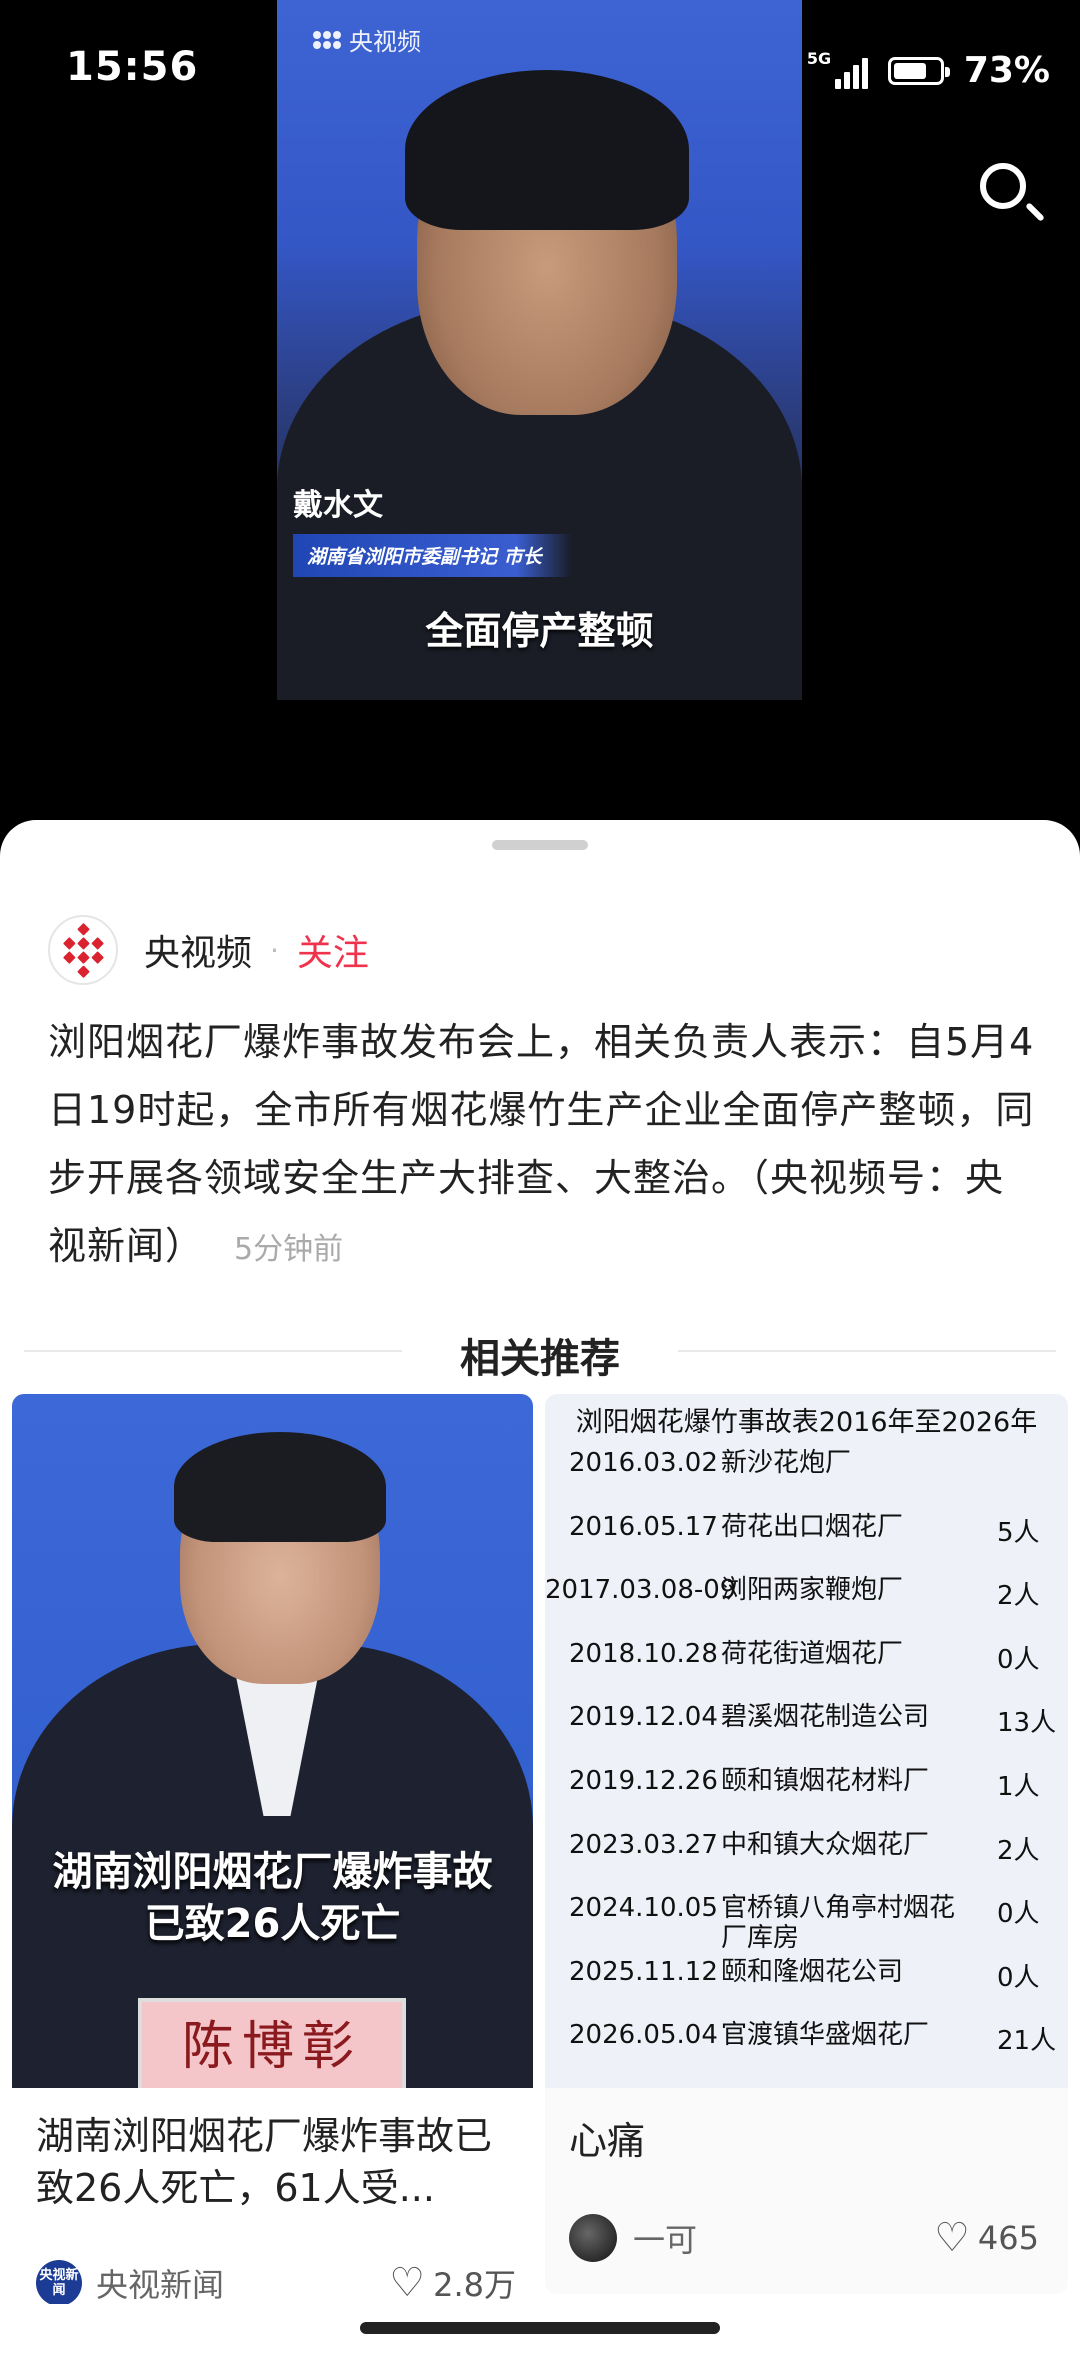  I want to click on clock: 15:56, so click(132, 67).